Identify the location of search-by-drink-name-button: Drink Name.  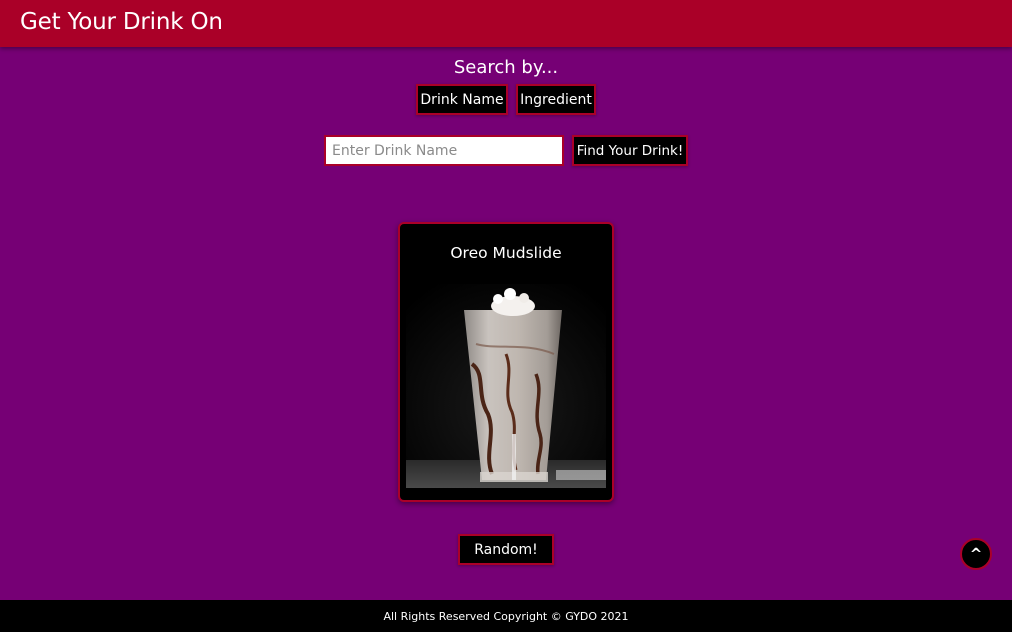
(462, 99).